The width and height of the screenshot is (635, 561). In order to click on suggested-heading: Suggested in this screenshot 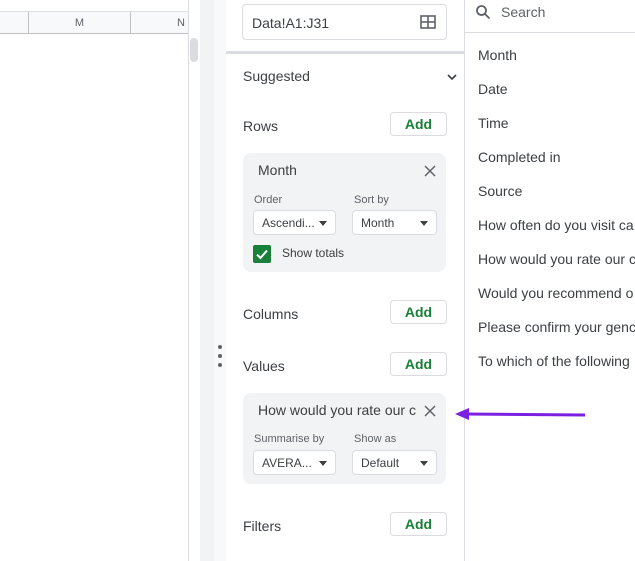, I will do `click(276, 76)`.